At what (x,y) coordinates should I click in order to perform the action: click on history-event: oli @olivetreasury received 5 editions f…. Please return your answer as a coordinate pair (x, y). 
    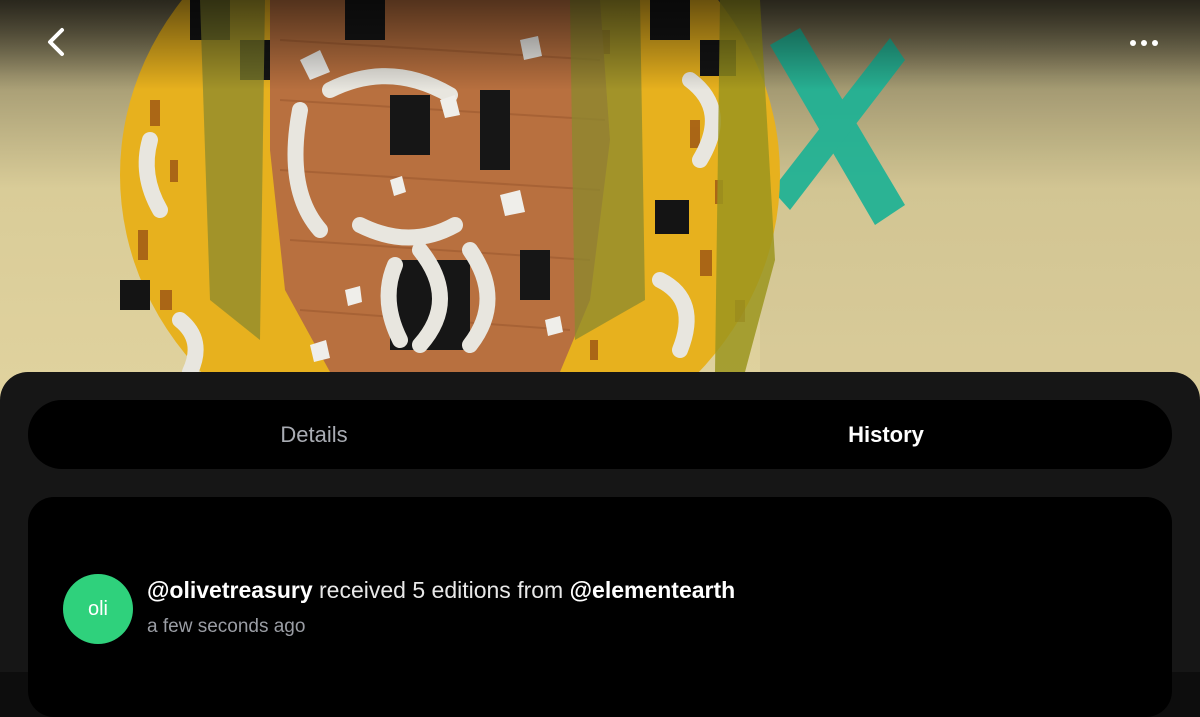
    Looking at the image, I should click on (399, 609).